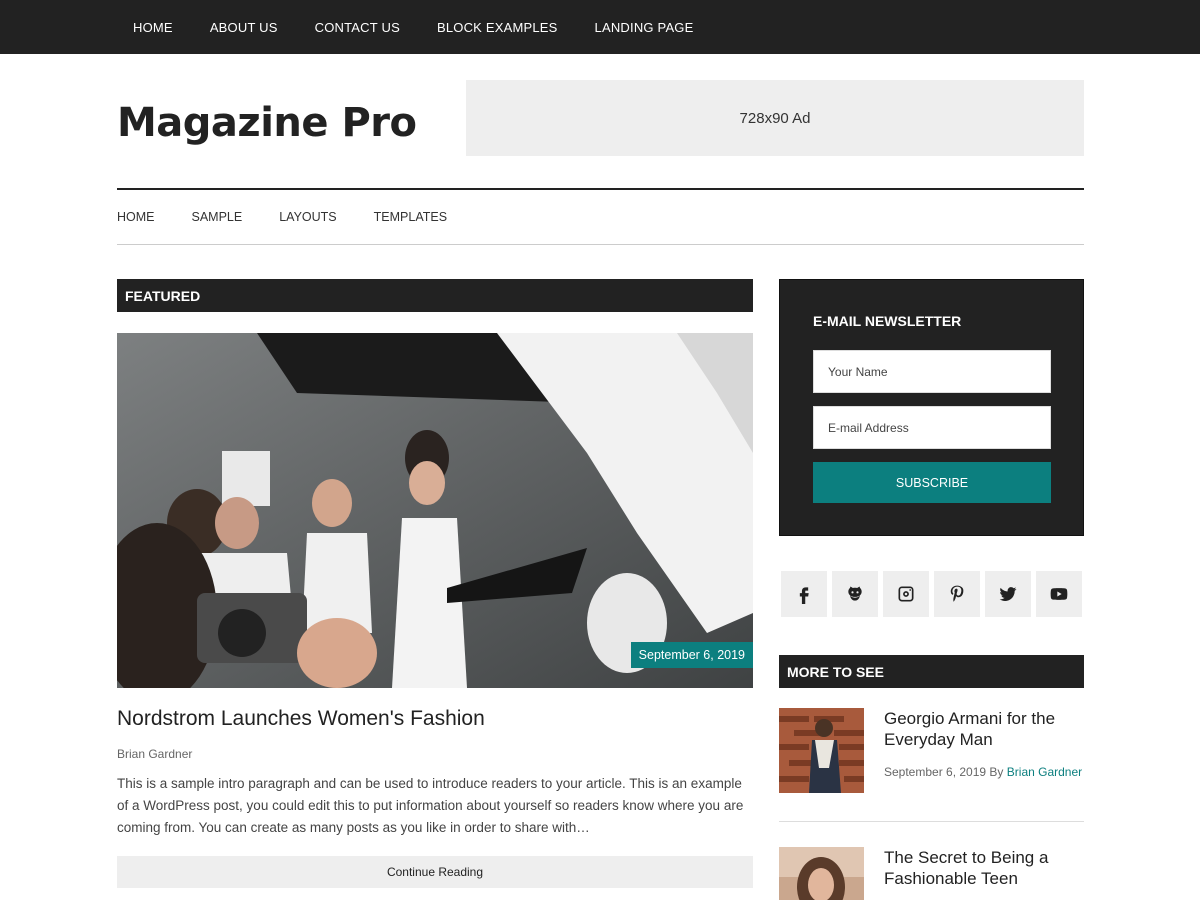 The width and height of the screenshot is (1200, 900). I want to click on more-to-see-divider, so click(931, 821).